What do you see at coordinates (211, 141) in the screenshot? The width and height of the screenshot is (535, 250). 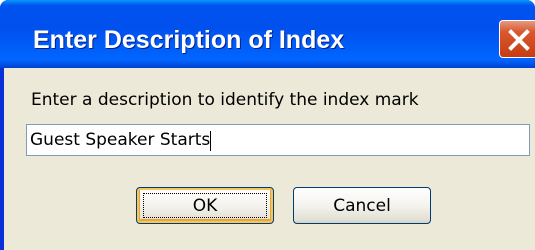 I see `text-caret` at bounding box center [211, 141].